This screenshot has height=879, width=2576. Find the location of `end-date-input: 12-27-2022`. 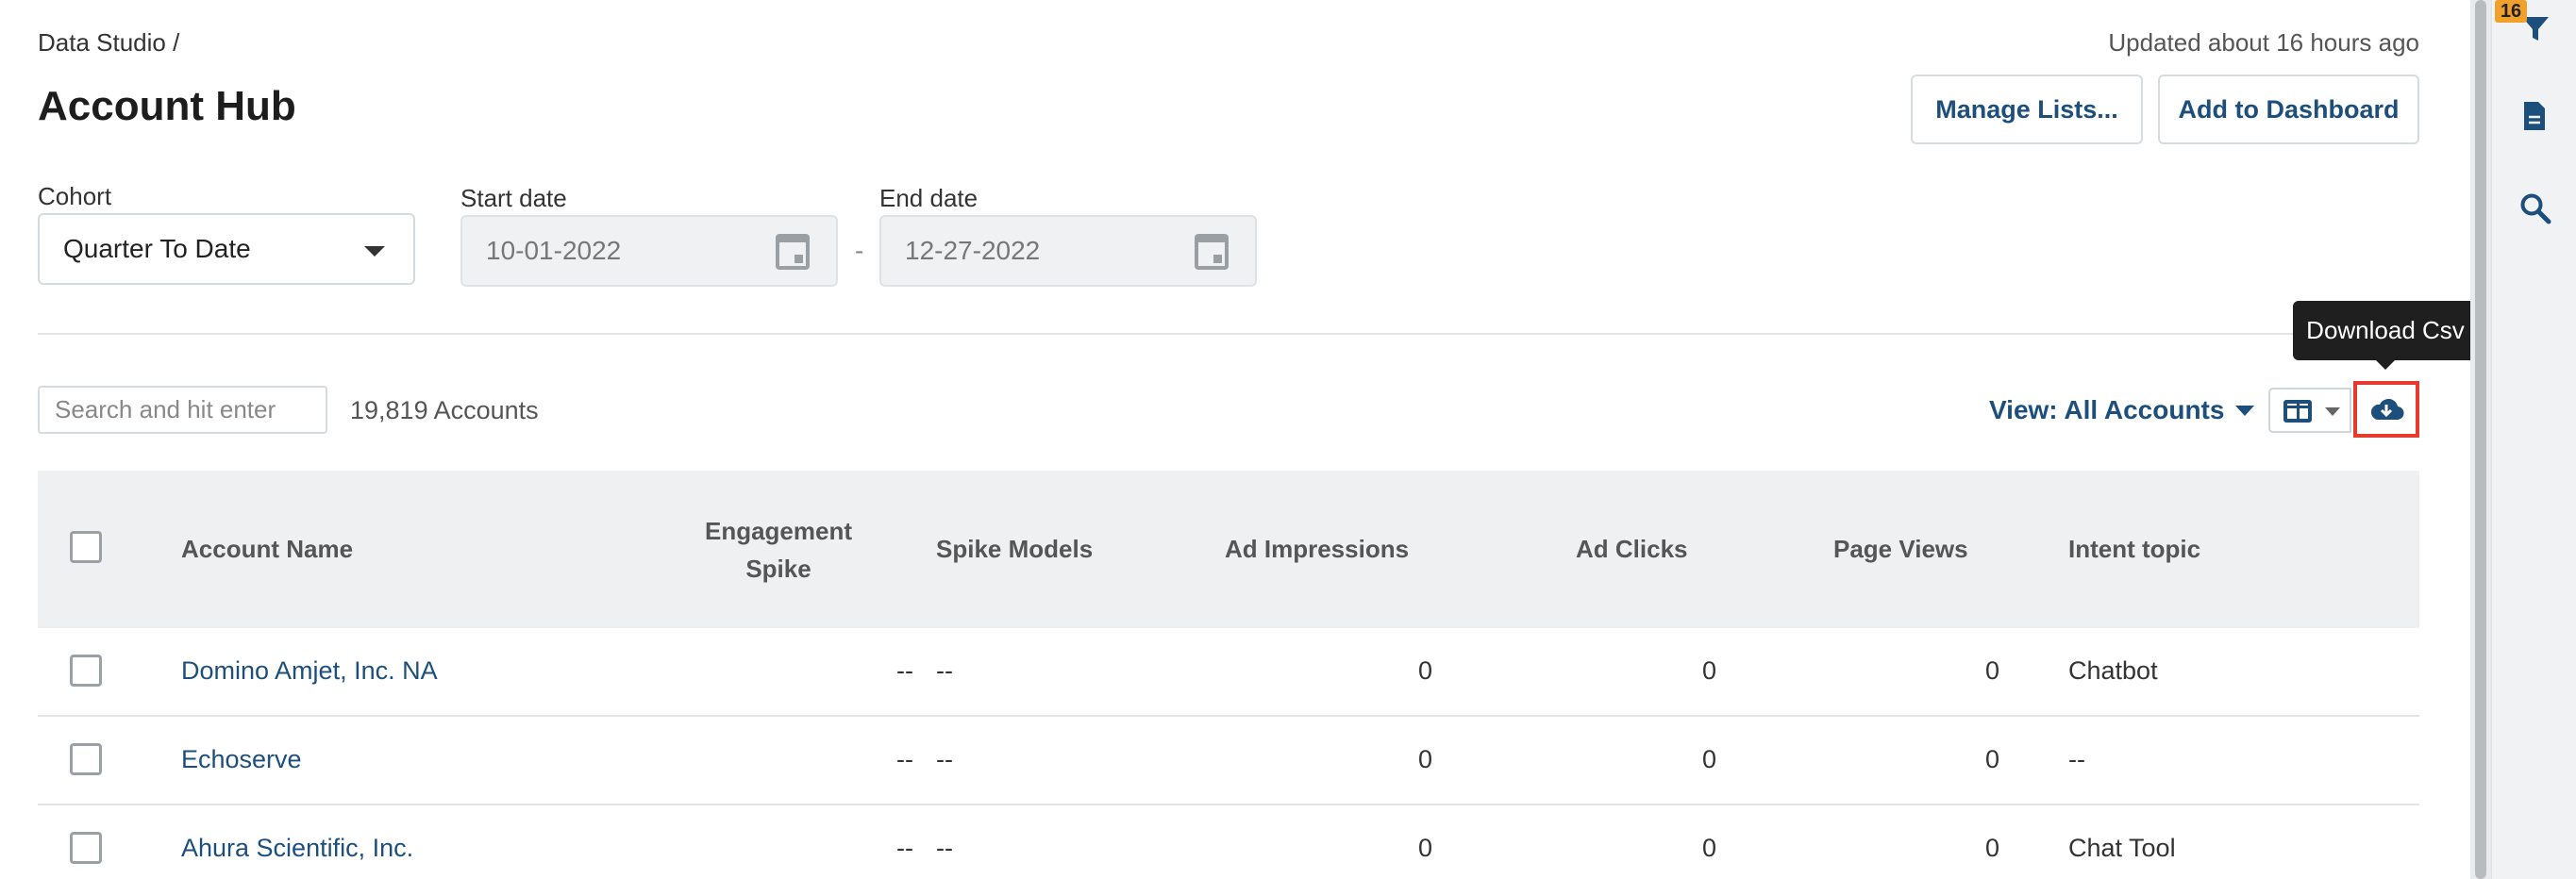

end-date-input: 12-27-2022 is located at coordinates (1068, 251).